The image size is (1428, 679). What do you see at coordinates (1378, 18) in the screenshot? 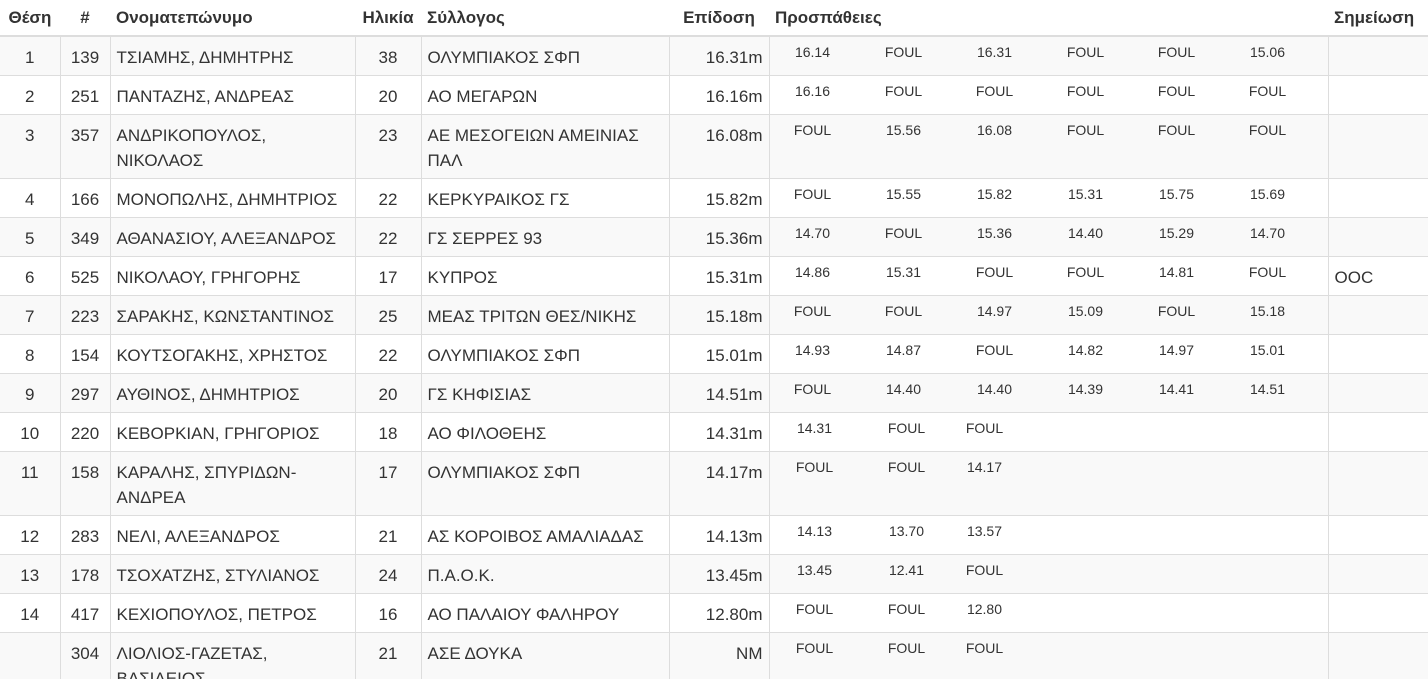
I see `header-note: Σημείωση` at bounding box center [1378, 18].